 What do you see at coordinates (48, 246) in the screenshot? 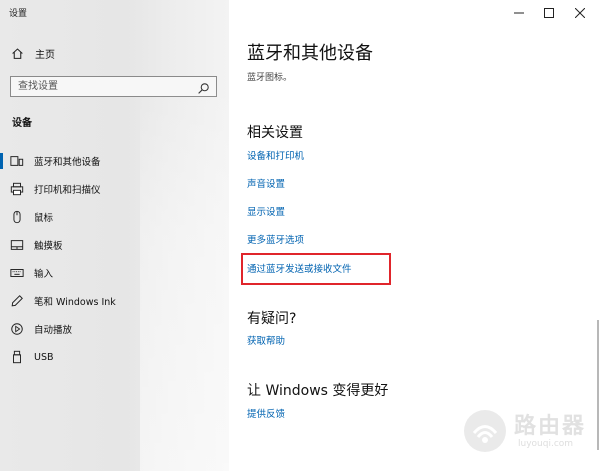
I see `sidebar-item-label: 触摸板` at bounding box center [48, 246].